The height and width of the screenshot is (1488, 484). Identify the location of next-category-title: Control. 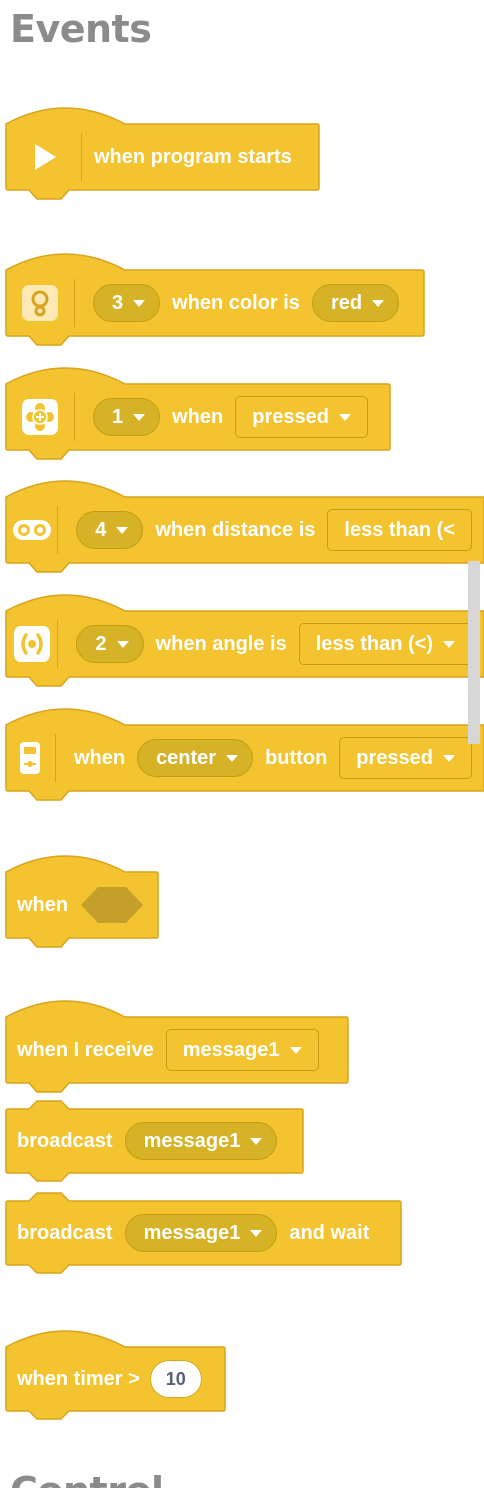
(87, 1480).